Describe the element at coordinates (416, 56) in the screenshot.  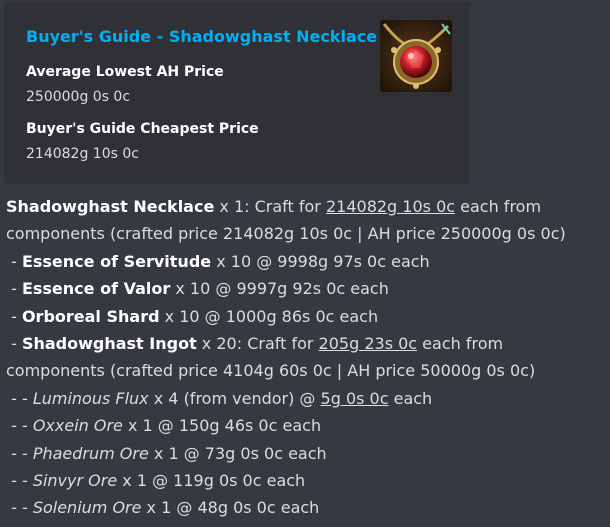
I see `shadowghast-necklace-icon` at that location.